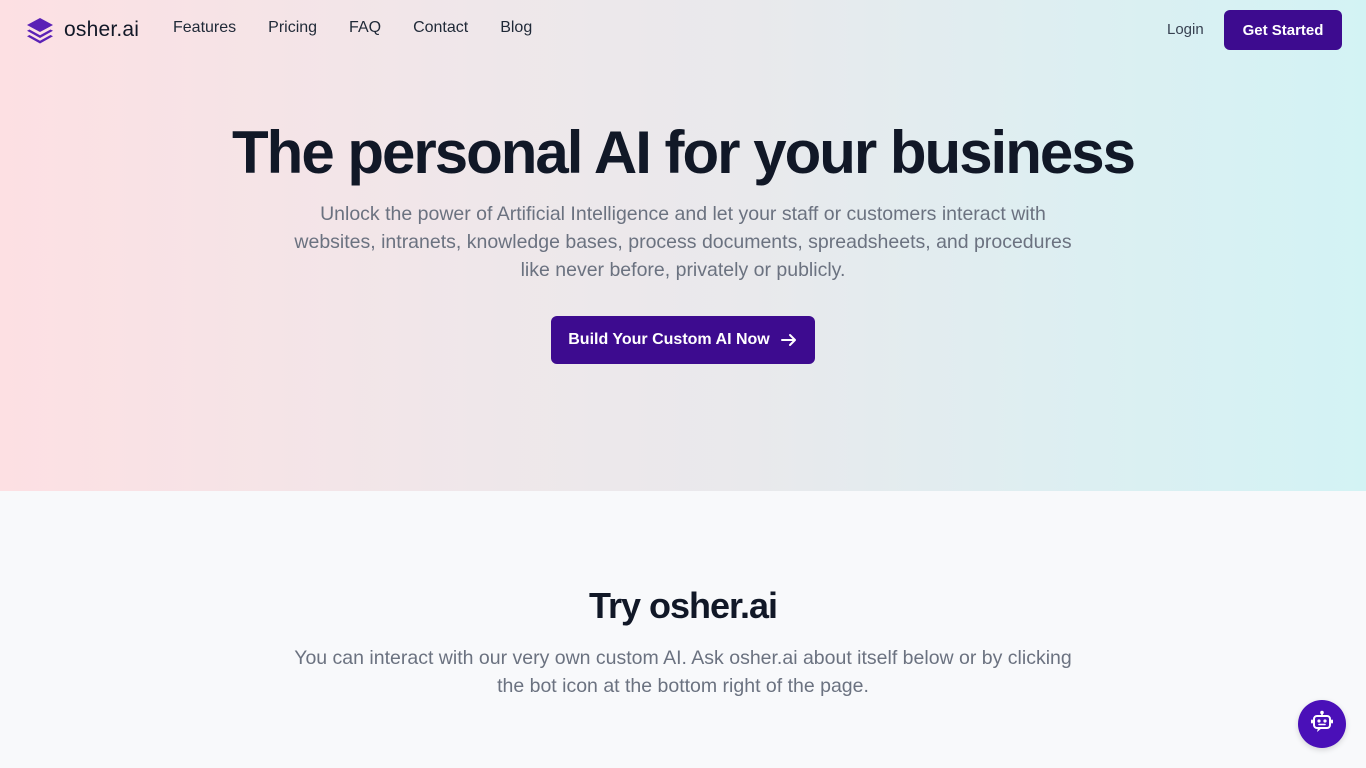  Describe the element at coordinates (292, 28) in the screenshot. I see `nav-link-pricing: Pricing` at that location.